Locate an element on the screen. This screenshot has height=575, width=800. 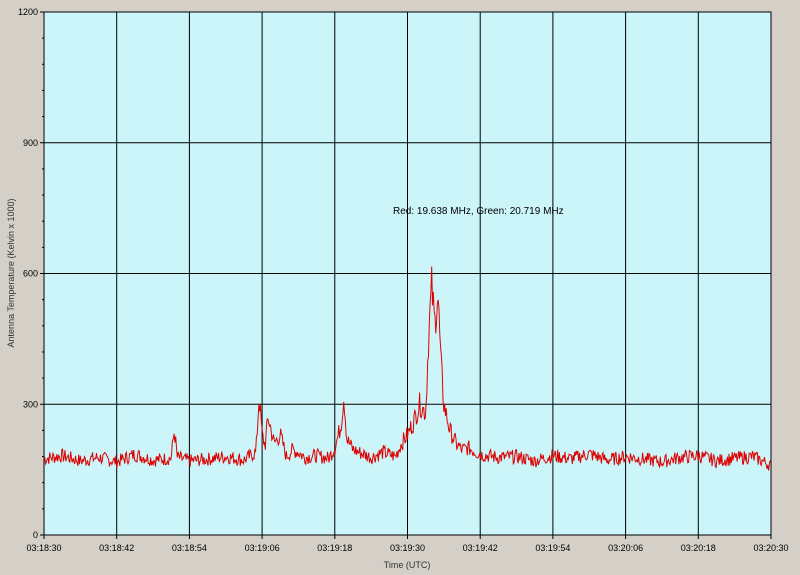
y-tick-label: 300 is located at coordinates (30, 404).